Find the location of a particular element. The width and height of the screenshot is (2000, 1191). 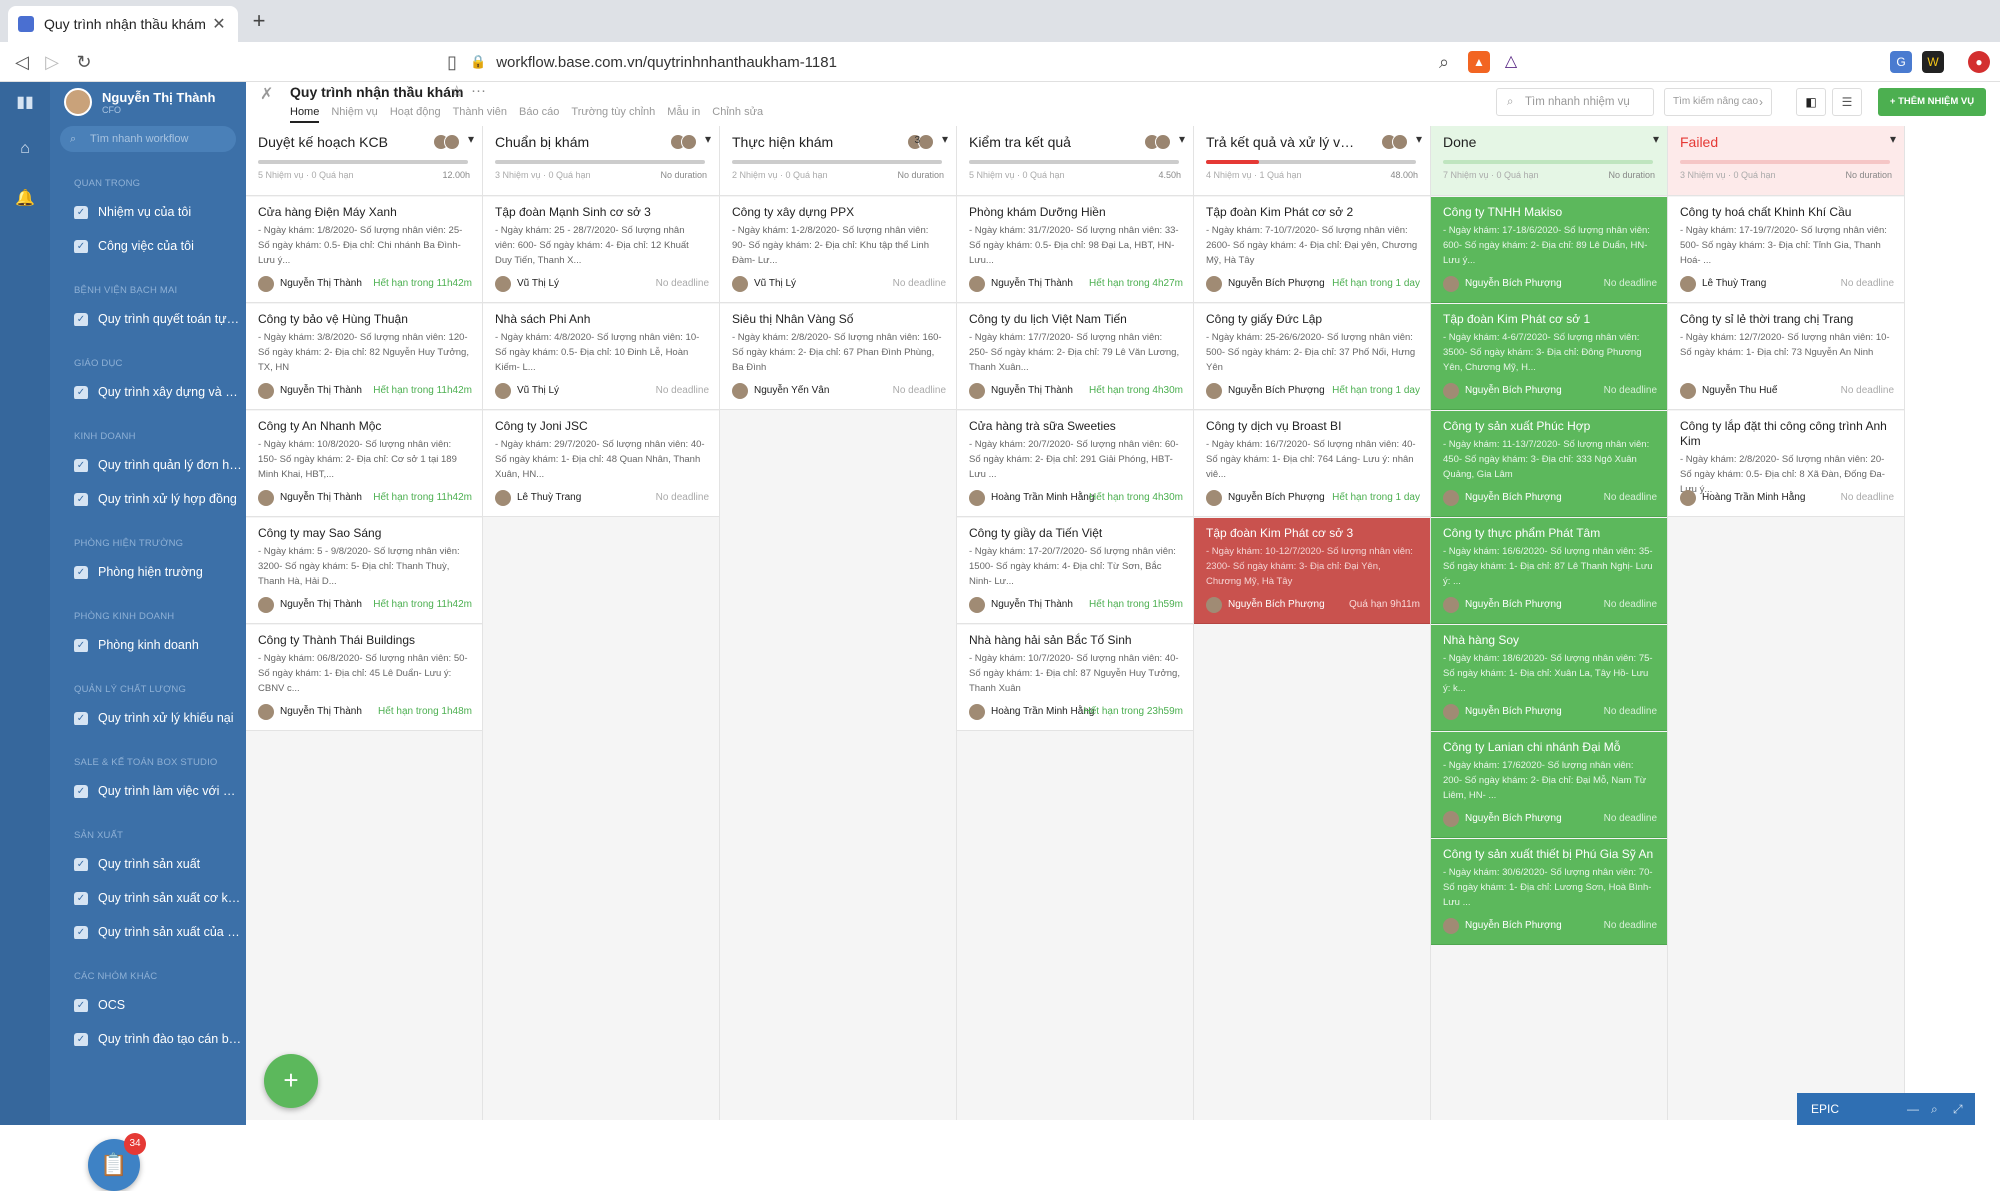

bookmark-icon: ▯ is located at coordinates (452, 62).